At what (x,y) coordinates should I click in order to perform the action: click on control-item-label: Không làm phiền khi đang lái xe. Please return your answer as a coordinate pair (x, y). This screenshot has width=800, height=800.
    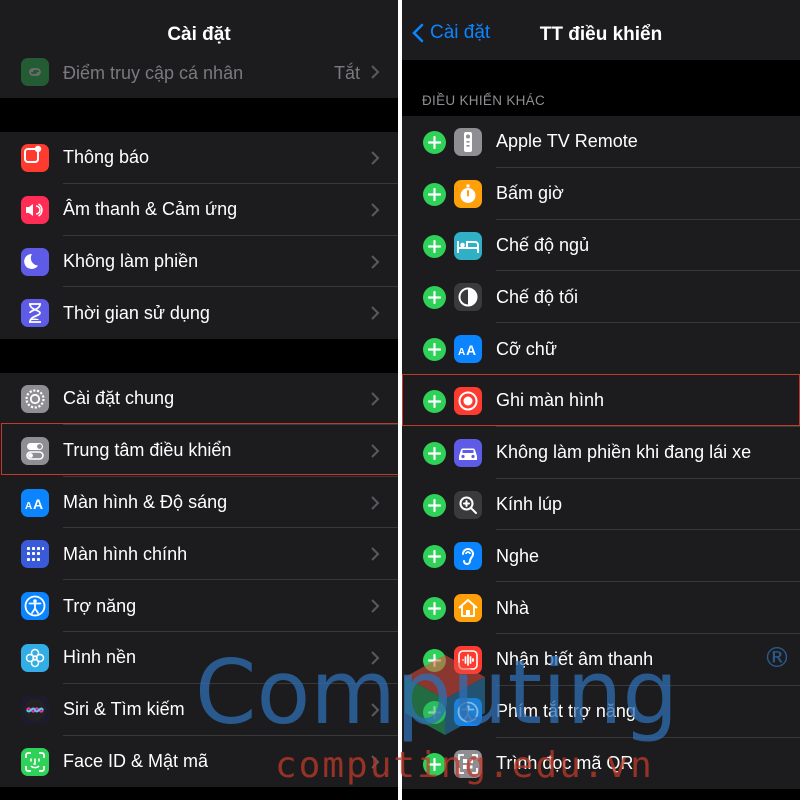
    Looking at the image, I should click on (624, 452).